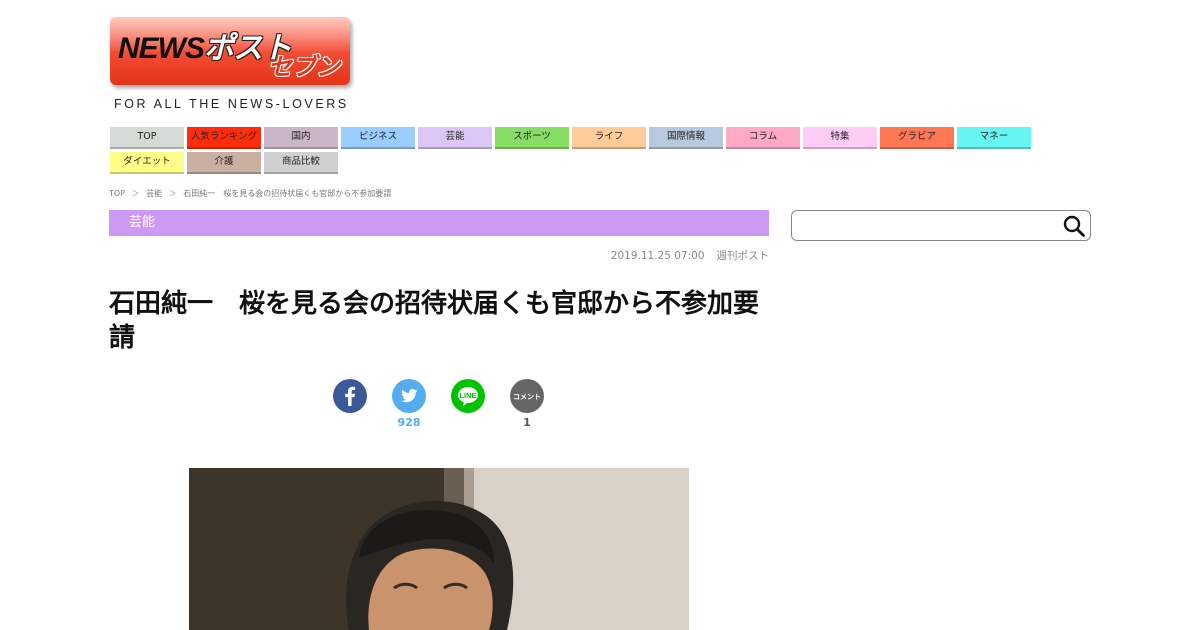 The height and width of the screenshot is (630, 1200). Describe the element at coordinates (301, 163) in the screenshot. I see `nav-item: 商品比較` at that location.